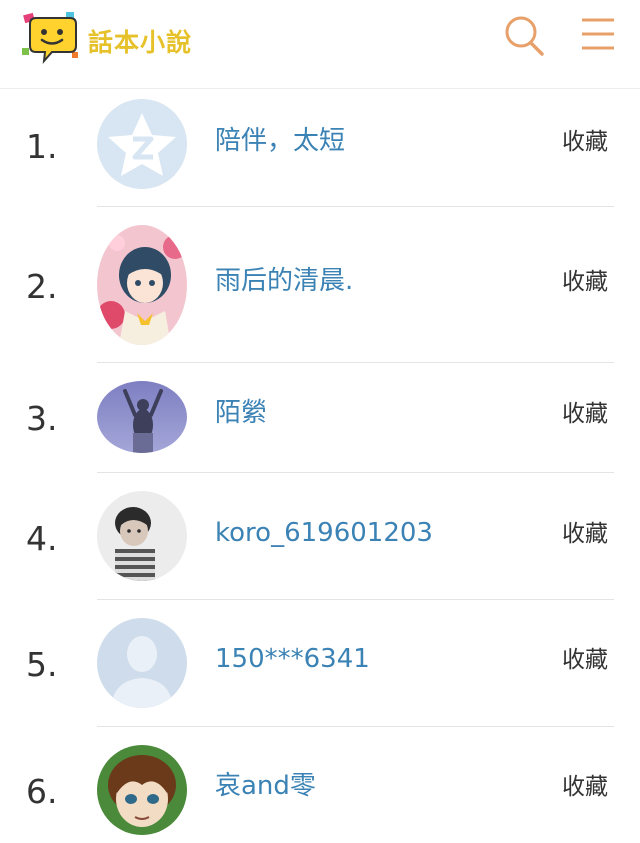 This screenshot has height=843, width=640. I want to click on rank-number: 6., so click(42, 791).